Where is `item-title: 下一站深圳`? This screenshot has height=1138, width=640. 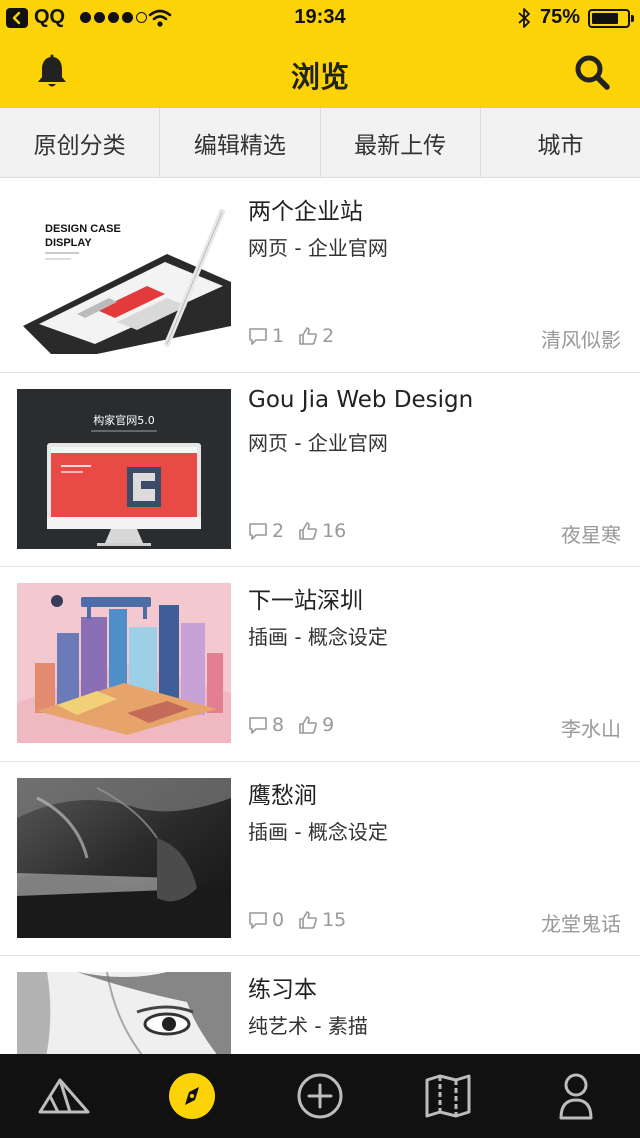
item-title: 下一站深圳 is located at coordinates (305, 598).